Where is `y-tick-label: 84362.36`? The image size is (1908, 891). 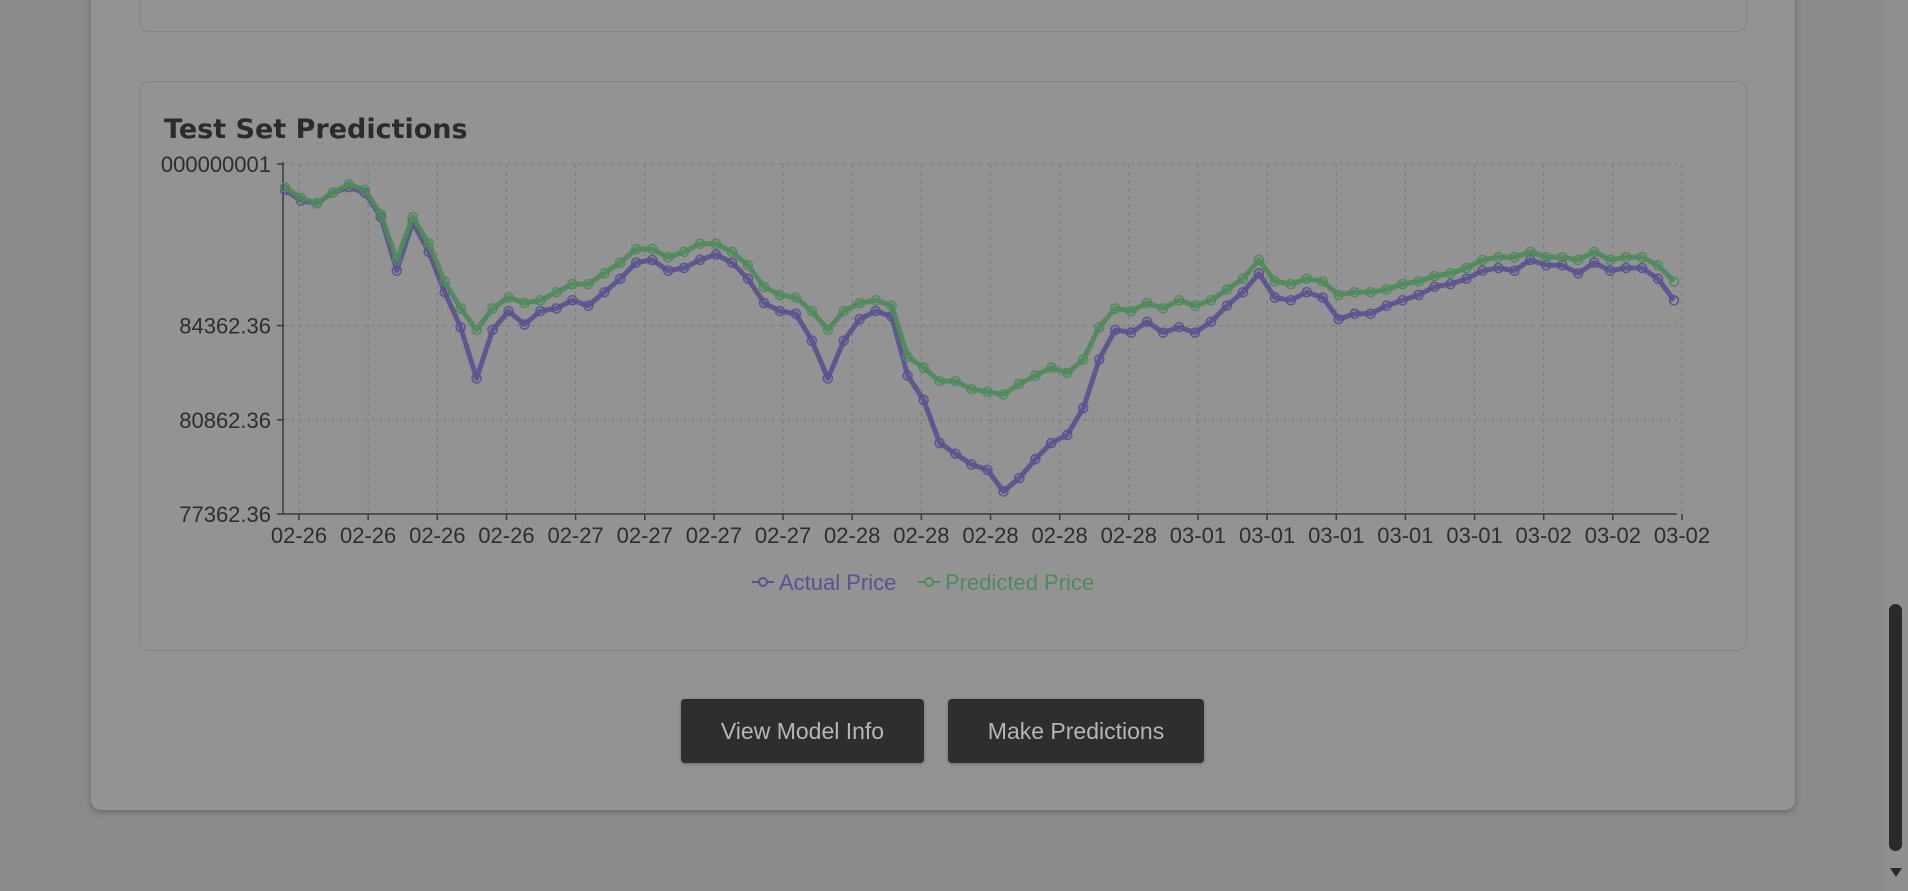 y-tick-label: 84362.36 is located at coordinates (225, 326).